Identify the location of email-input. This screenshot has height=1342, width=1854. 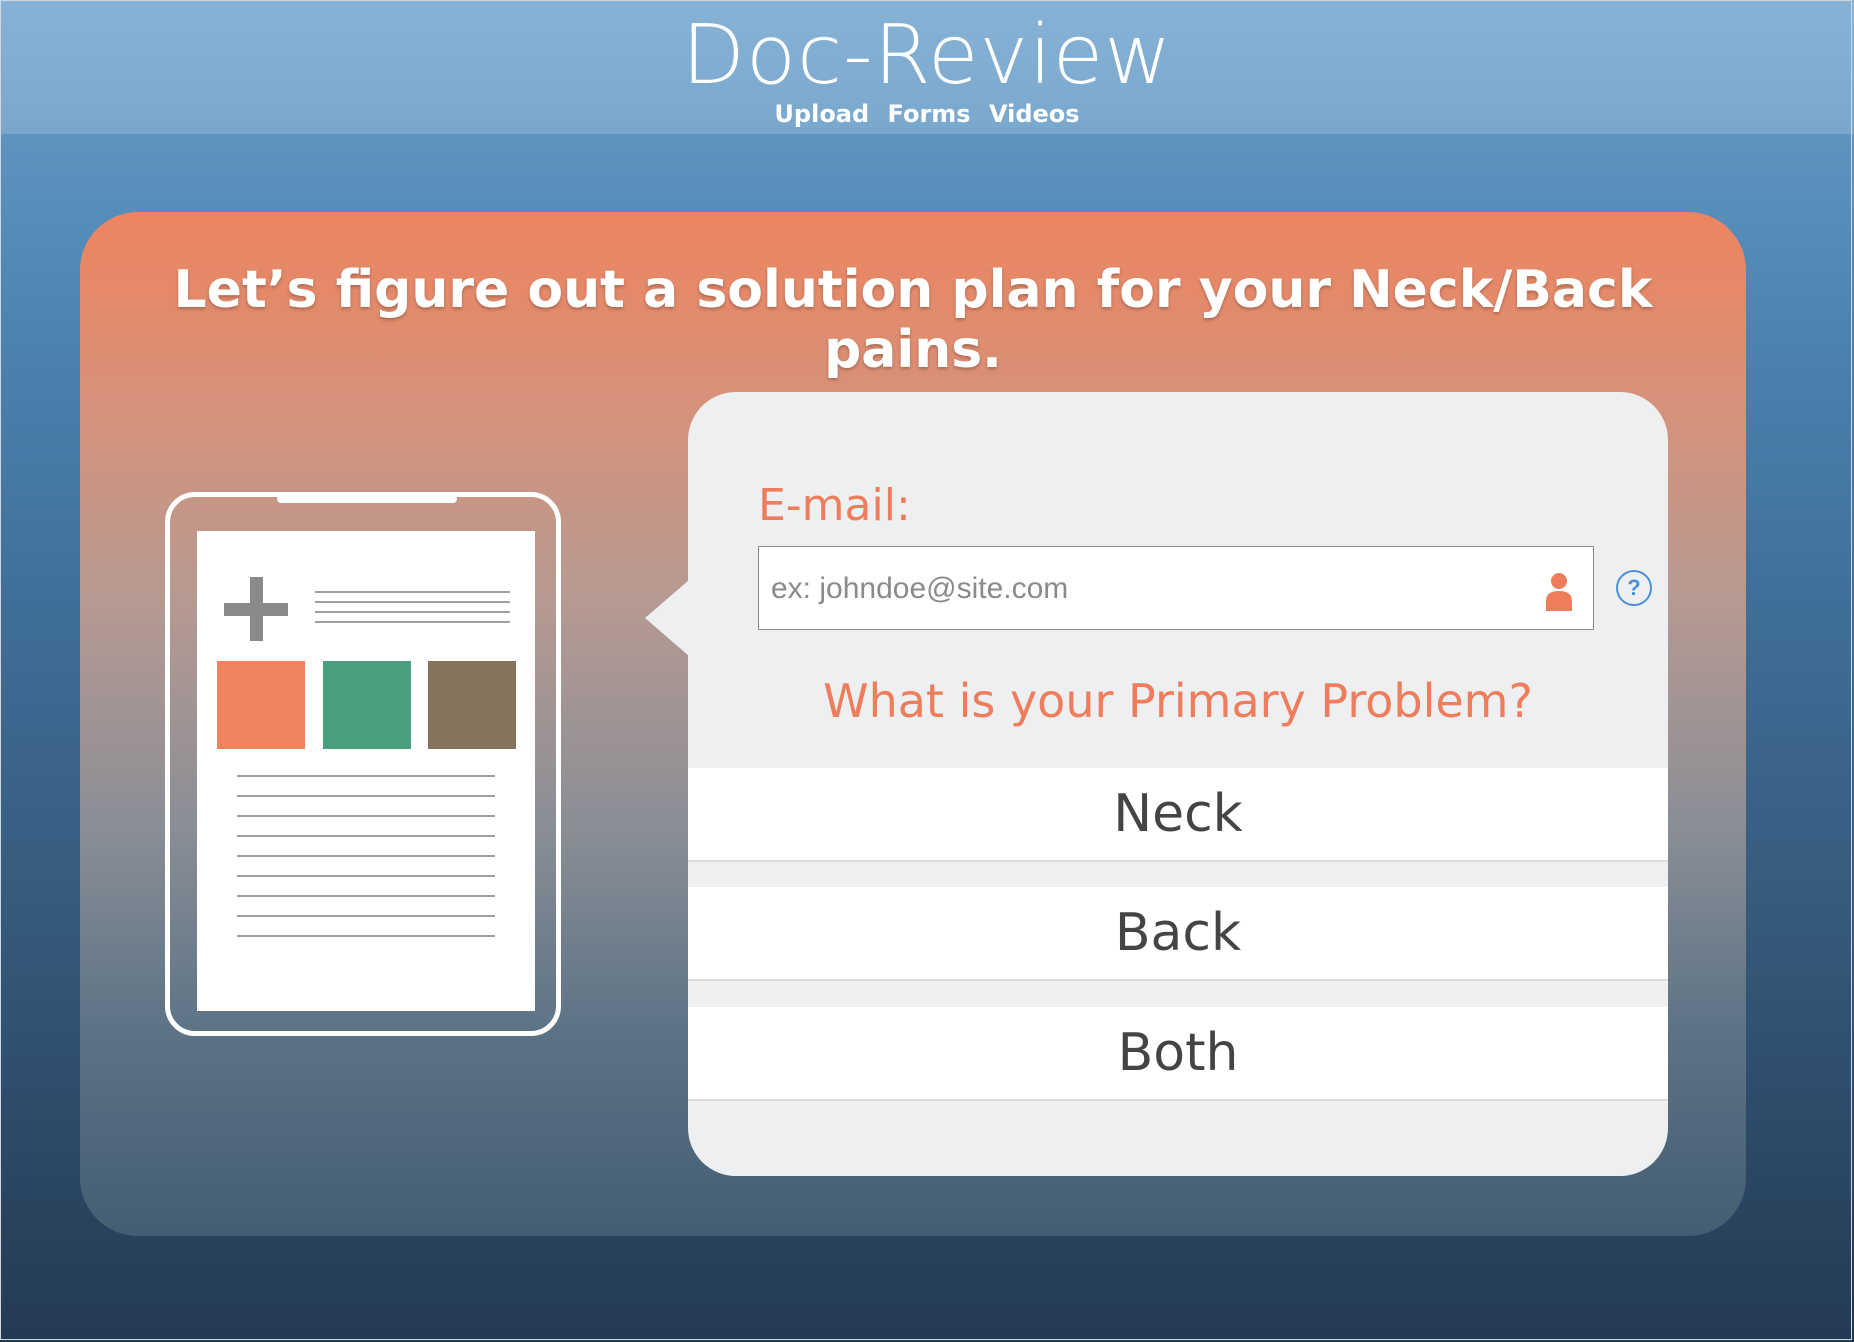
(1151, 589).